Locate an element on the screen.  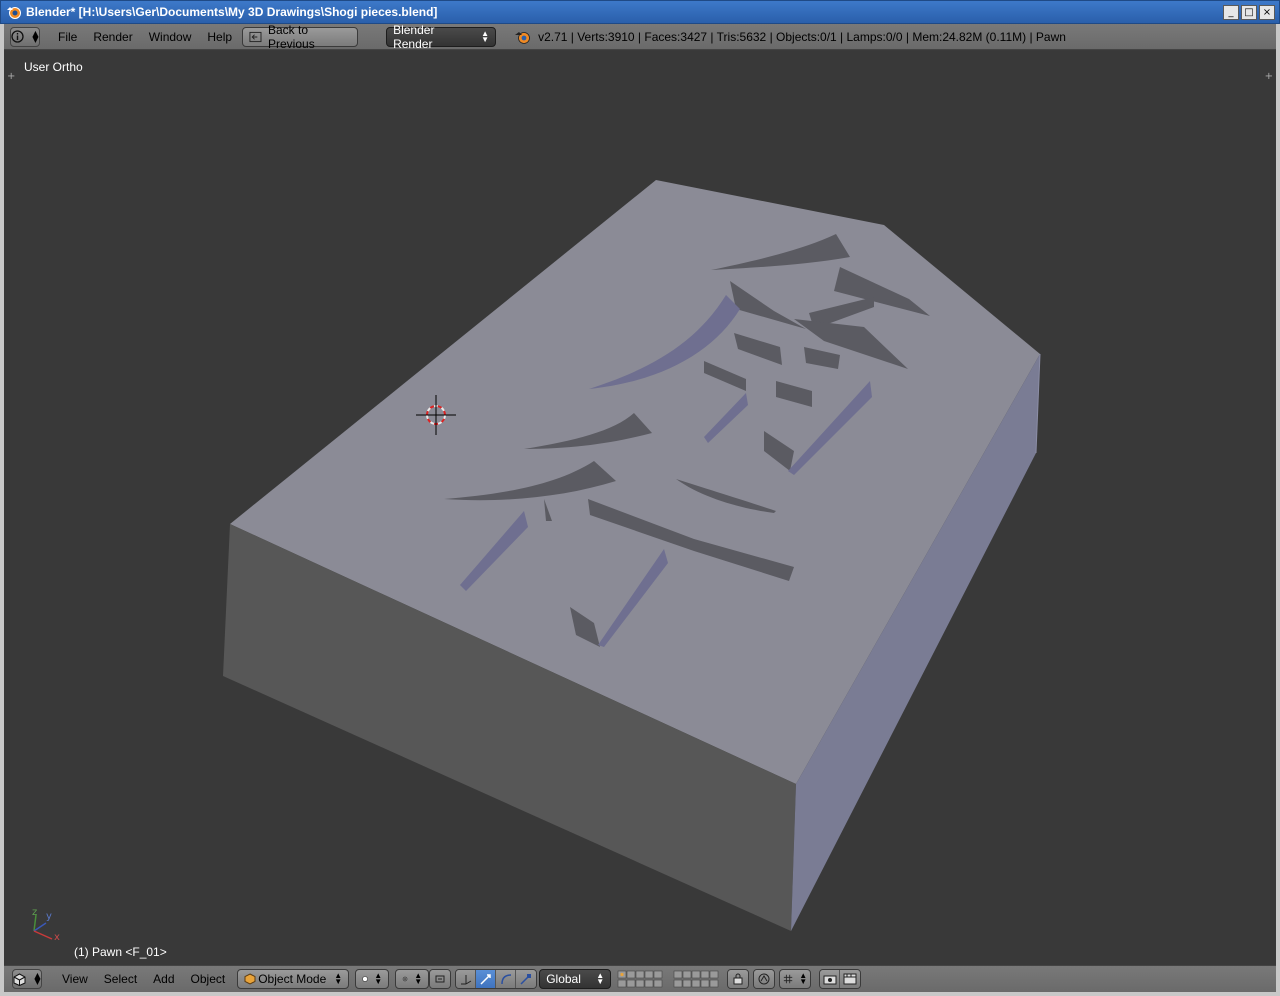
mode-value: Object Mode is located at coordinates (292, 979).